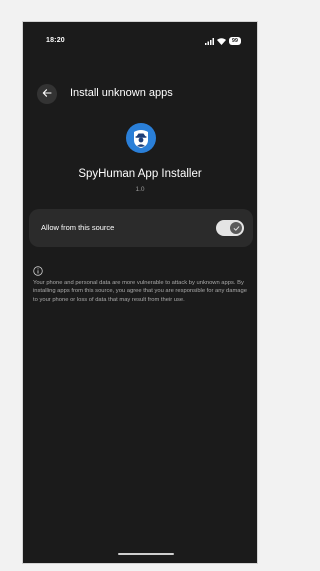 The image size is (320, 571). I want to click on status-icons: 99, so click(222, 41).